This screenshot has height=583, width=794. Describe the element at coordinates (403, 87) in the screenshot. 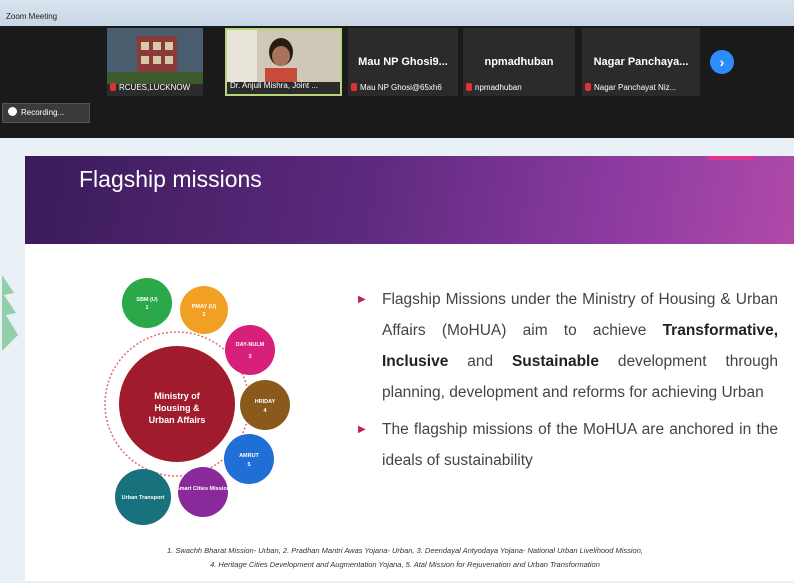

I see `participant-name: Mau NP Ghosi@65xh6` at that location.